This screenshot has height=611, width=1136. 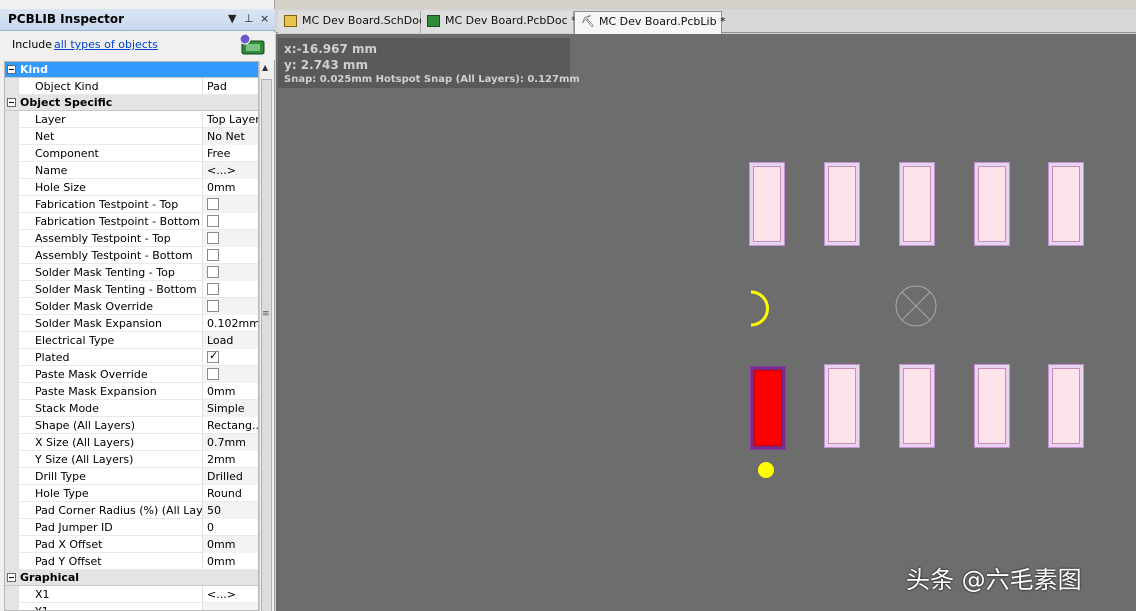 I want to click on property-row: Electrical Type Load, so click(x=131, y=340).